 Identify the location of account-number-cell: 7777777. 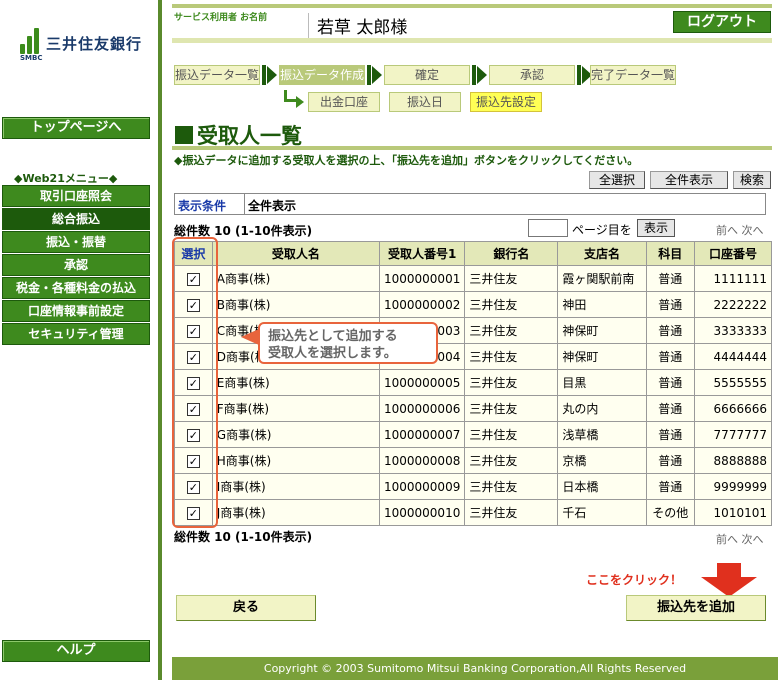
(733, 434).